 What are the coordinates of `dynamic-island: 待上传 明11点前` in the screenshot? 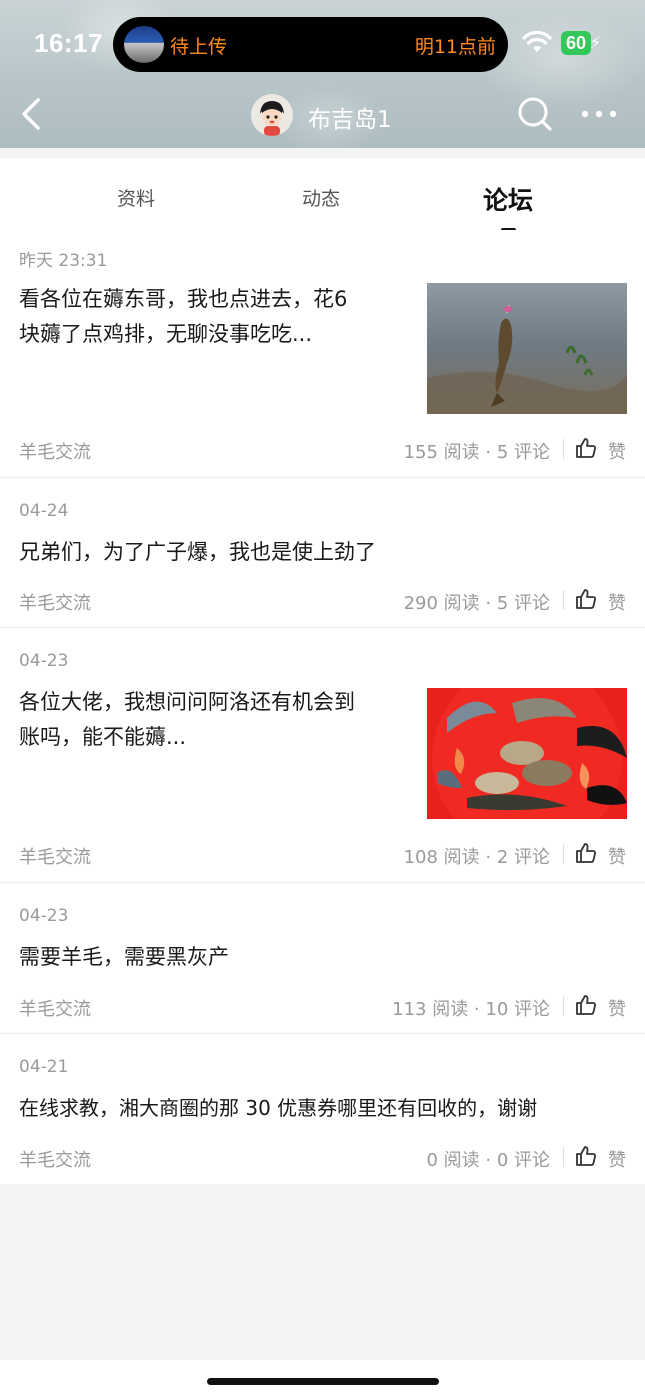 It's located at (310, 44).